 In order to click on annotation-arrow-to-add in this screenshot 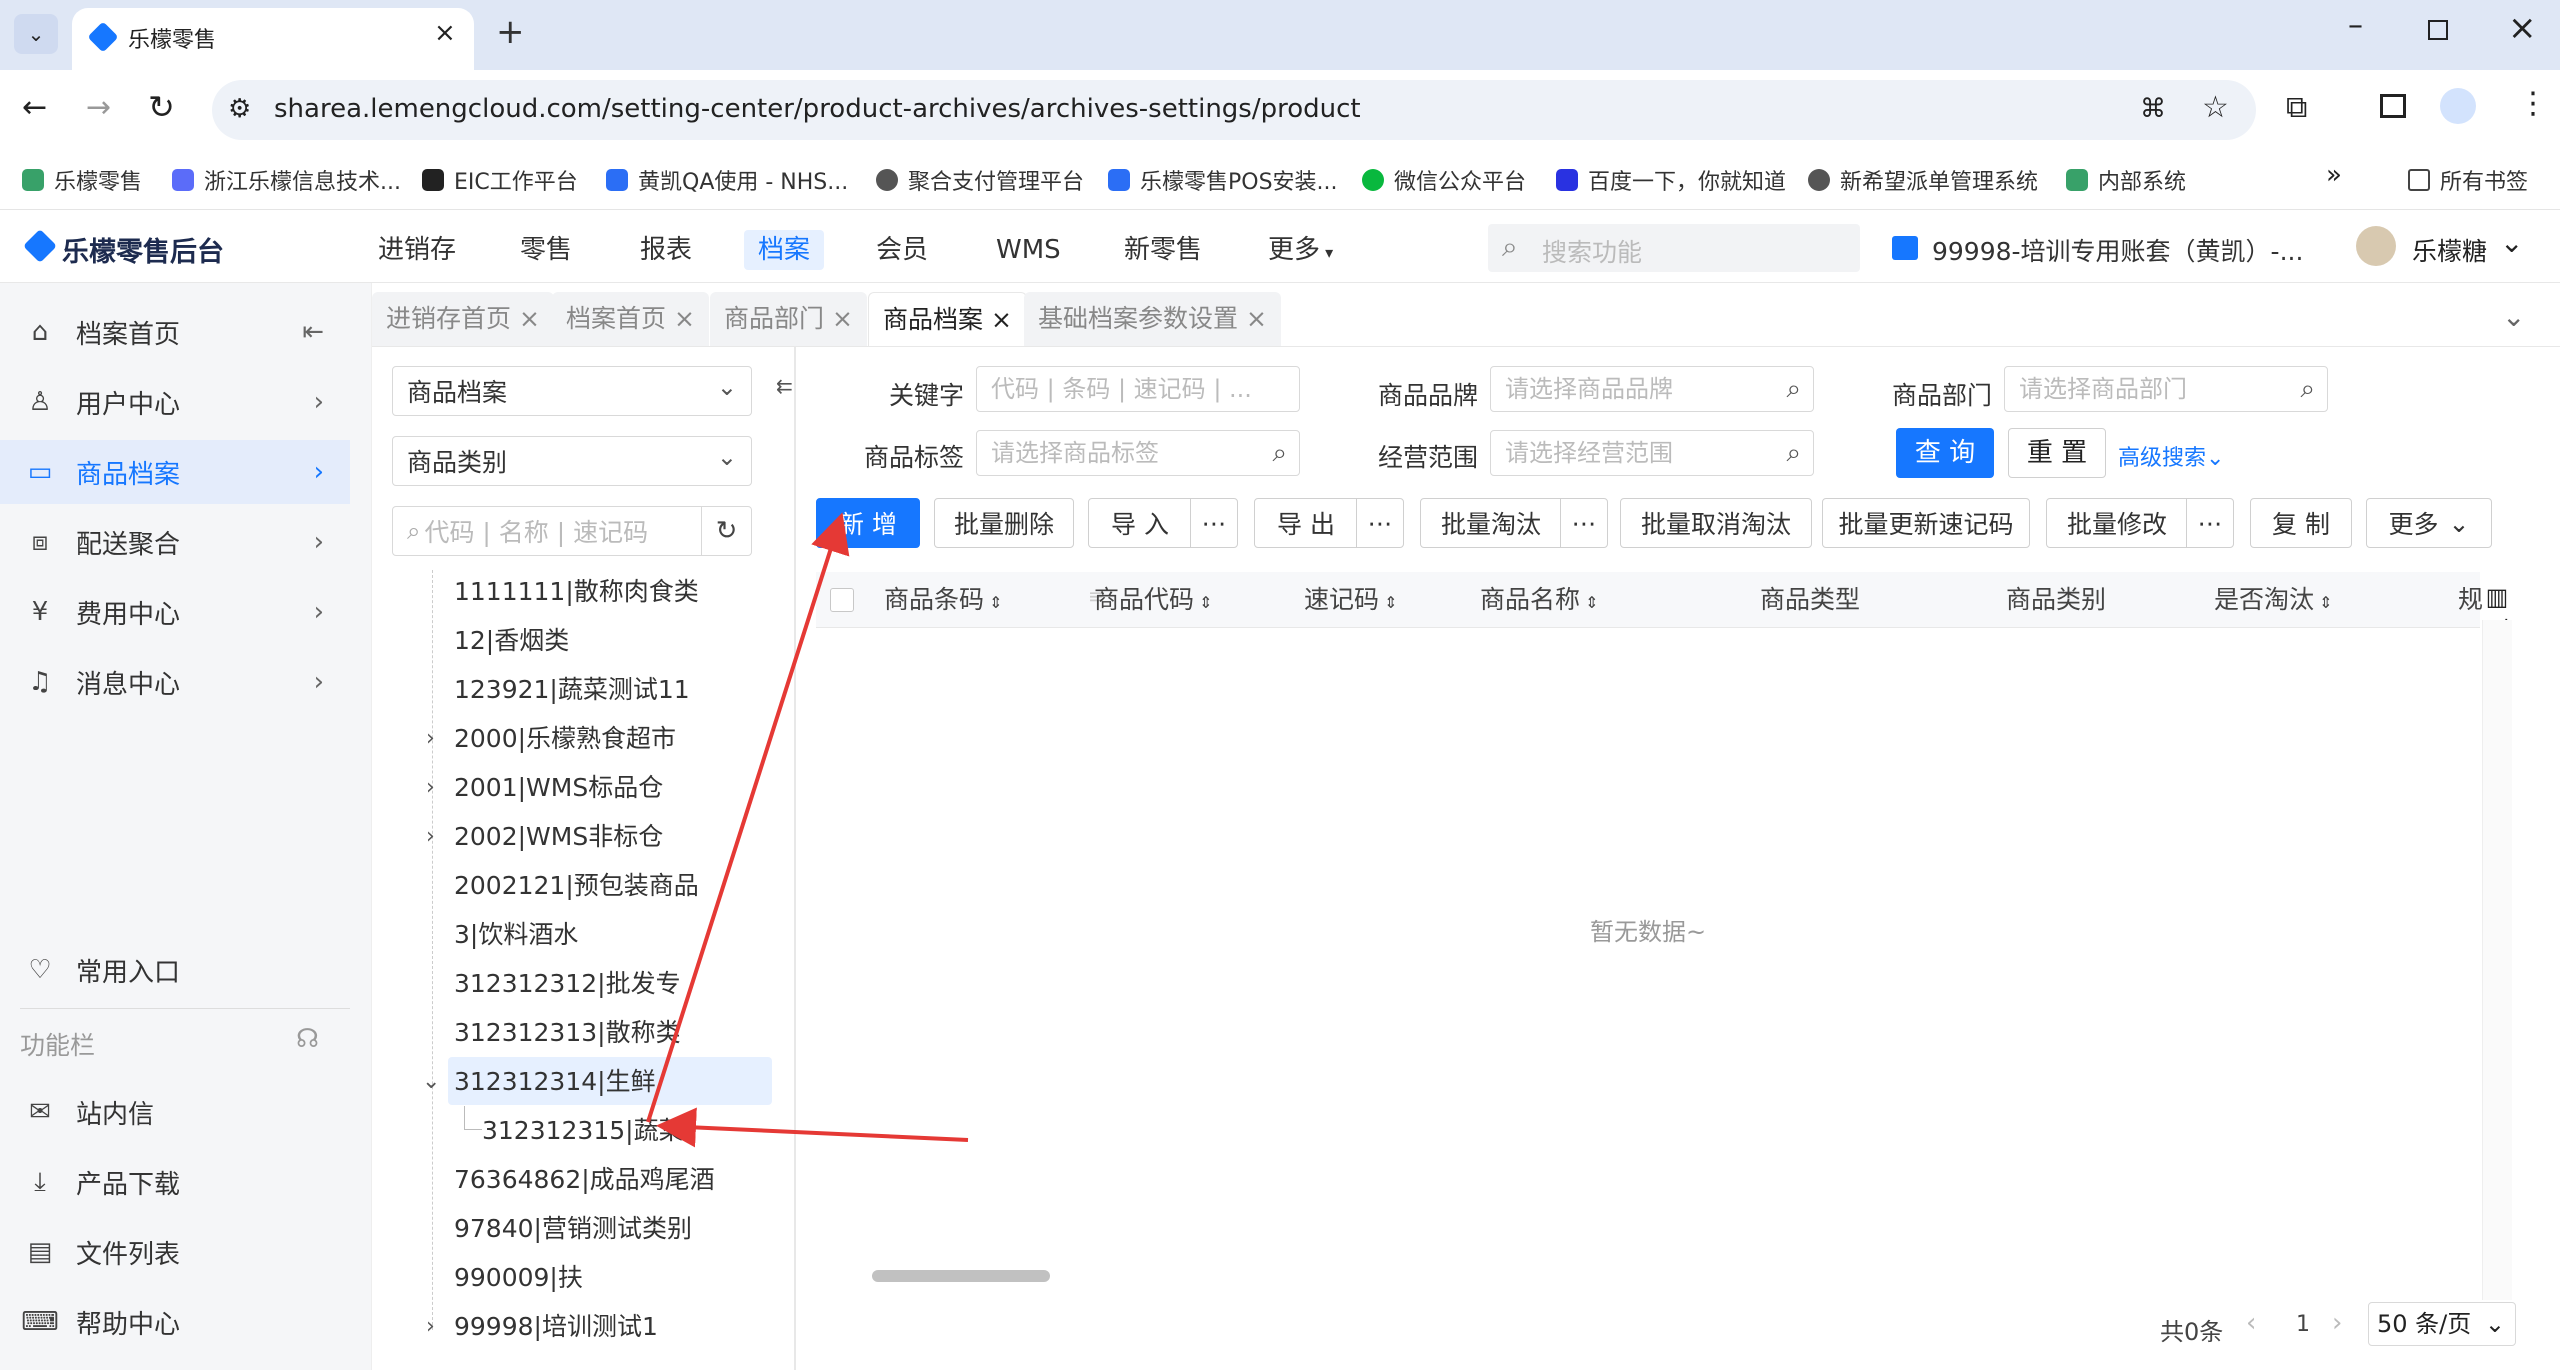, I will do `click(748, 817)`.